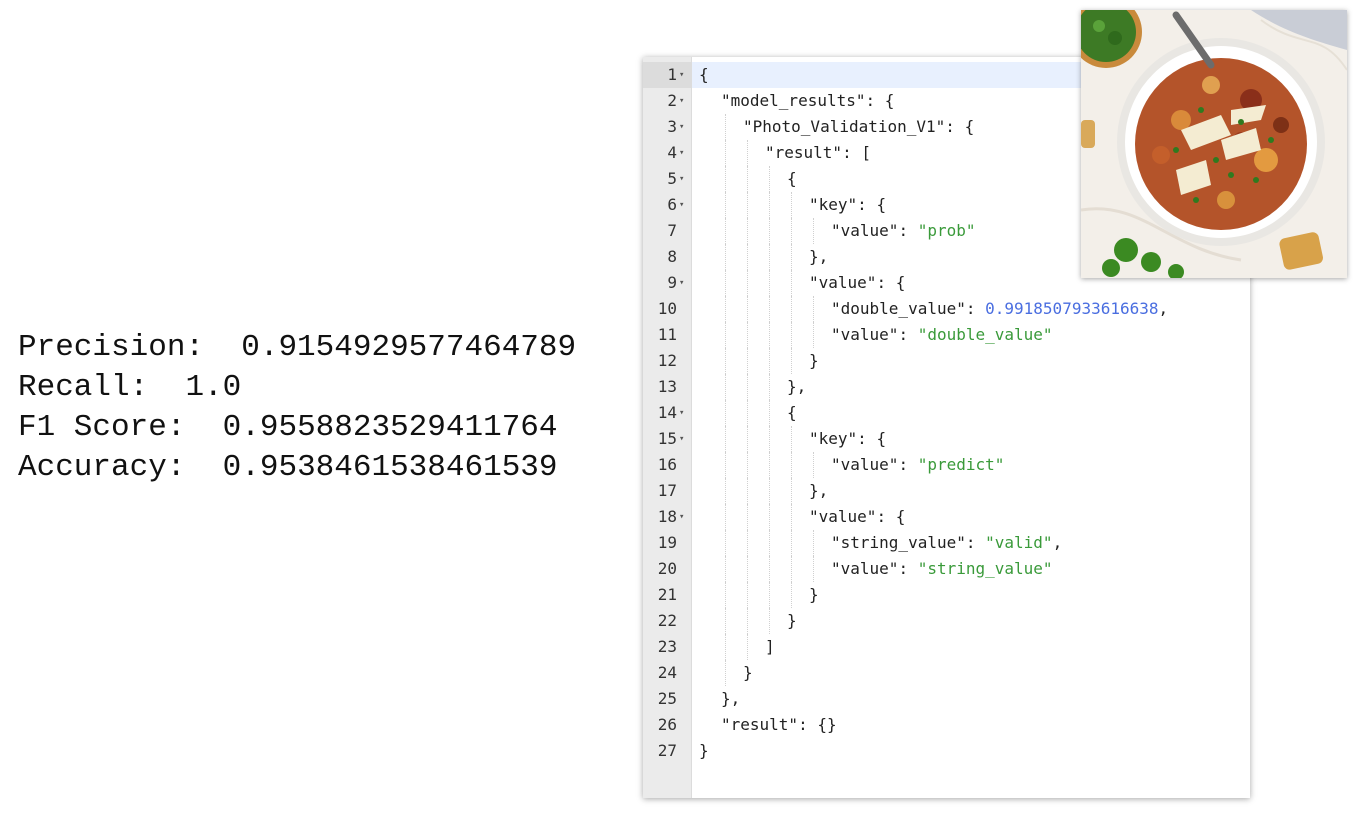 Image resolution: width=1363 pixels, height=820 pixels. Describe the element at coordinates (672, 282) in the screenshot. I see `line-number: 9` at that location.